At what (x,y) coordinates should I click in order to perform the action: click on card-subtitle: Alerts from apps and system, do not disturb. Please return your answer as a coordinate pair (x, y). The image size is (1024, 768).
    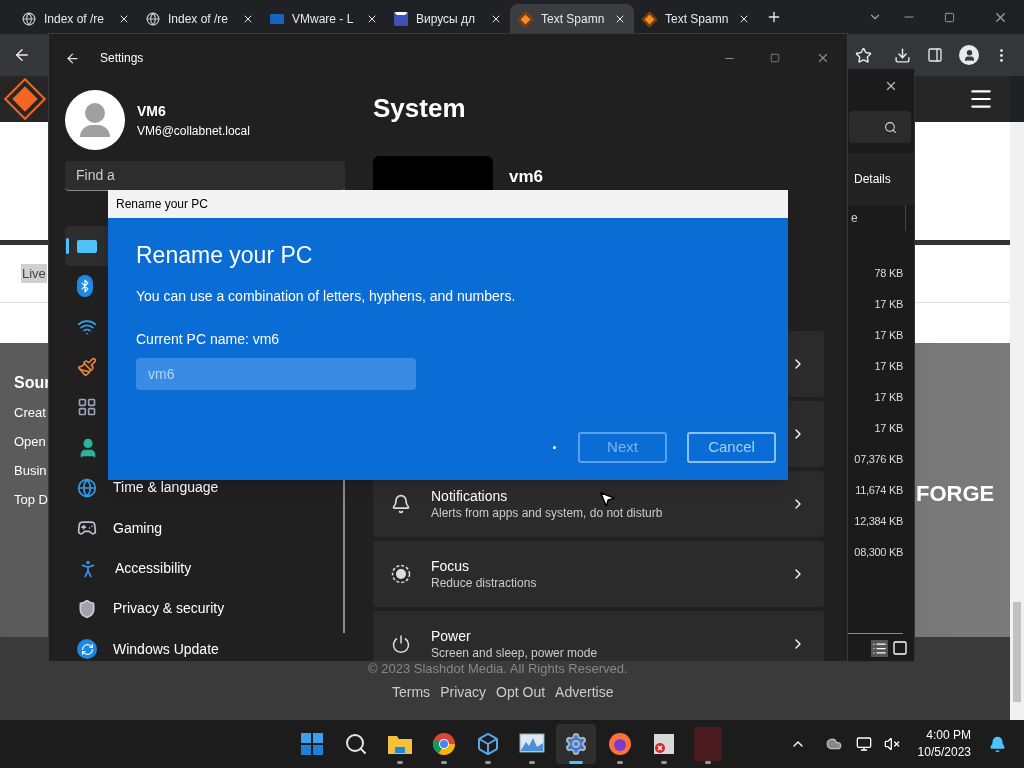
    Looking at the image, I should click on (547, 513).